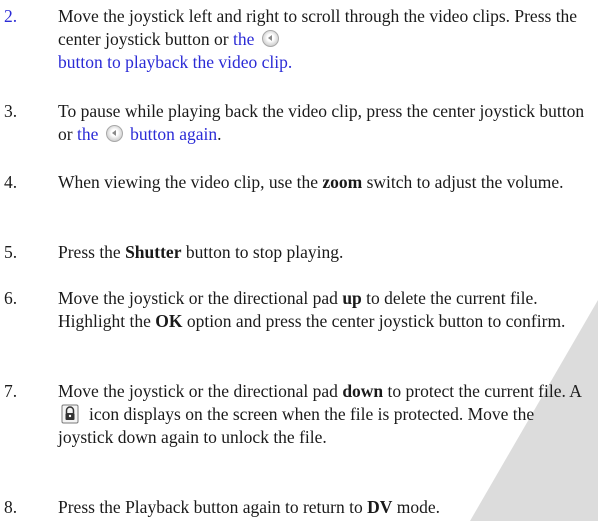  Describe the element at coordinates (153, 252) in the screenshot. I see `bold-term: Shutter` at that location.